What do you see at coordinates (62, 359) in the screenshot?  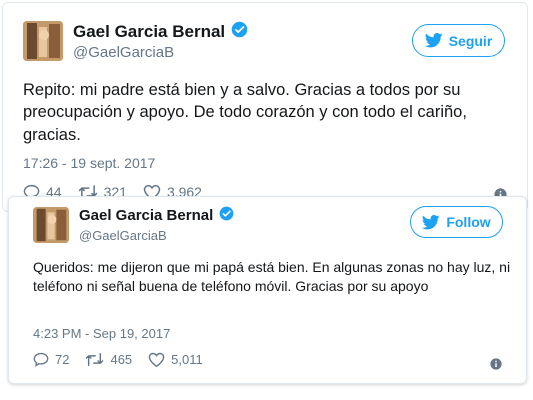 I see `reply-count: 72` at bounding box center [62, 359].